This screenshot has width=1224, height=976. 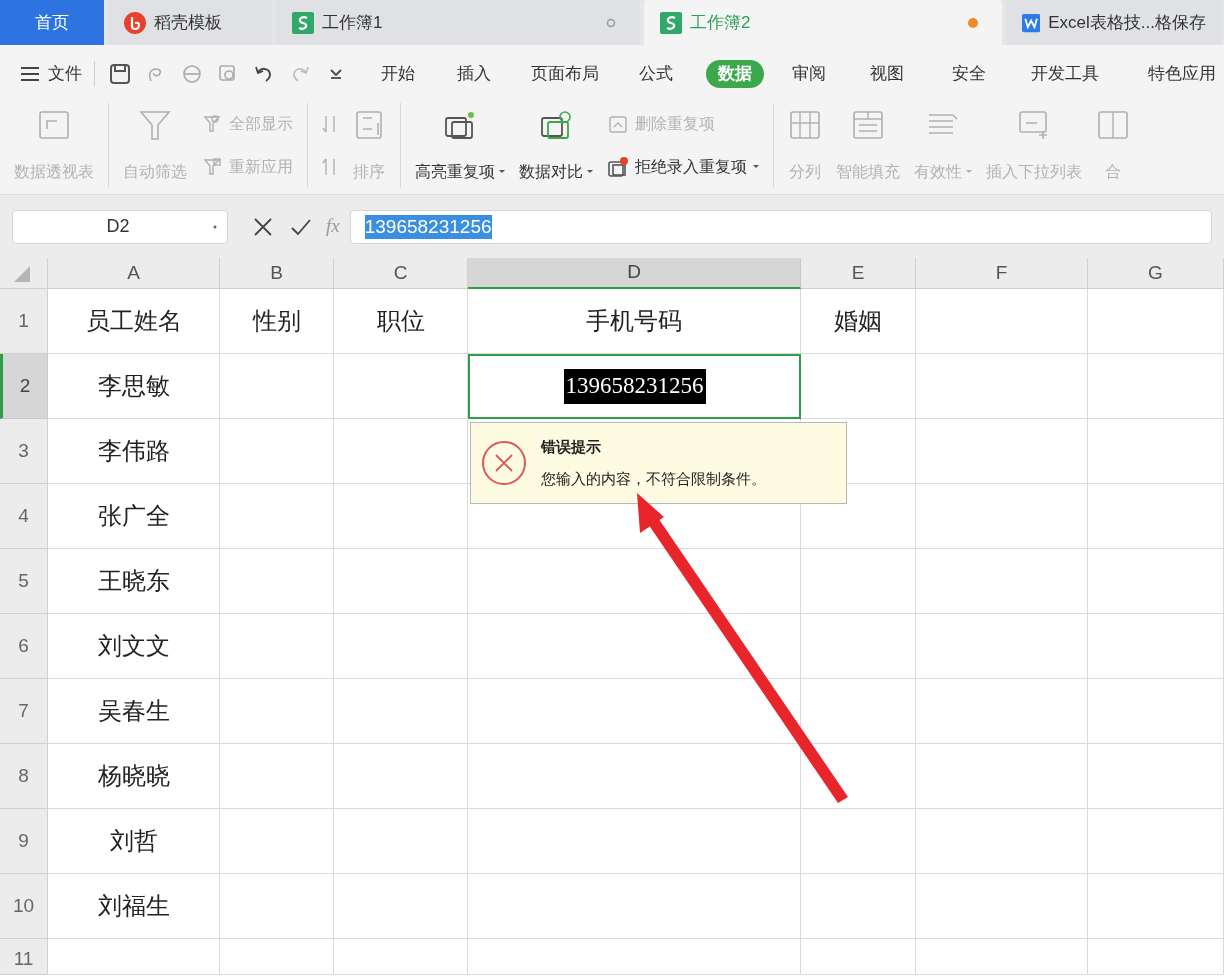 What do you see at coordinates (973, 22) in the screenshot?
I see `unsaved-dot-icon` at bounding box center [973, 22].